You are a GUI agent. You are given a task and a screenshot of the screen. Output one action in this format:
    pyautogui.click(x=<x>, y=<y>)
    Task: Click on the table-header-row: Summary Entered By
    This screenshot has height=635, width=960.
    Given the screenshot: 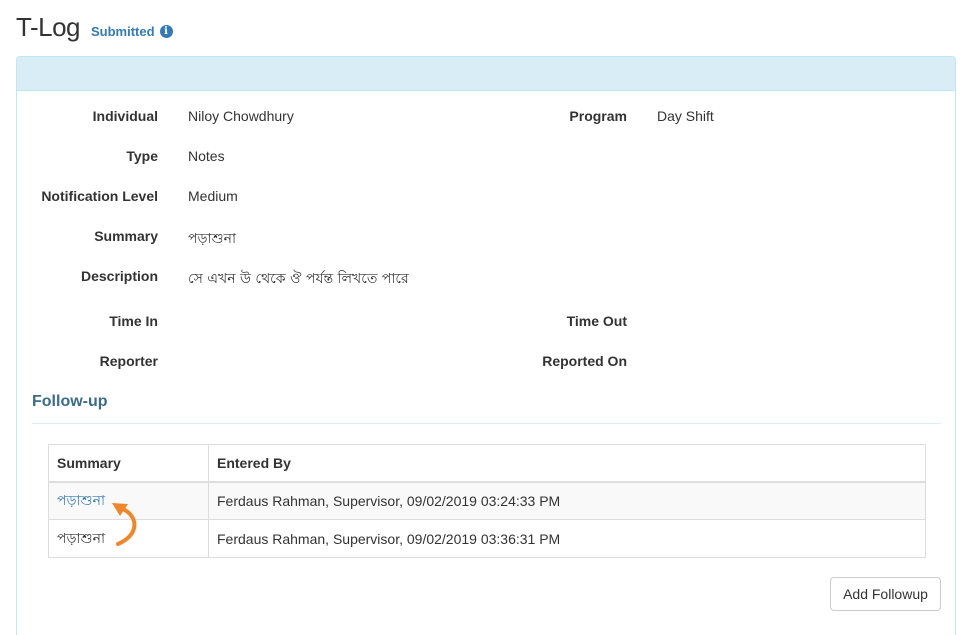 What is the action you would take?
    pyautogui.click(x=487, y=463)
    